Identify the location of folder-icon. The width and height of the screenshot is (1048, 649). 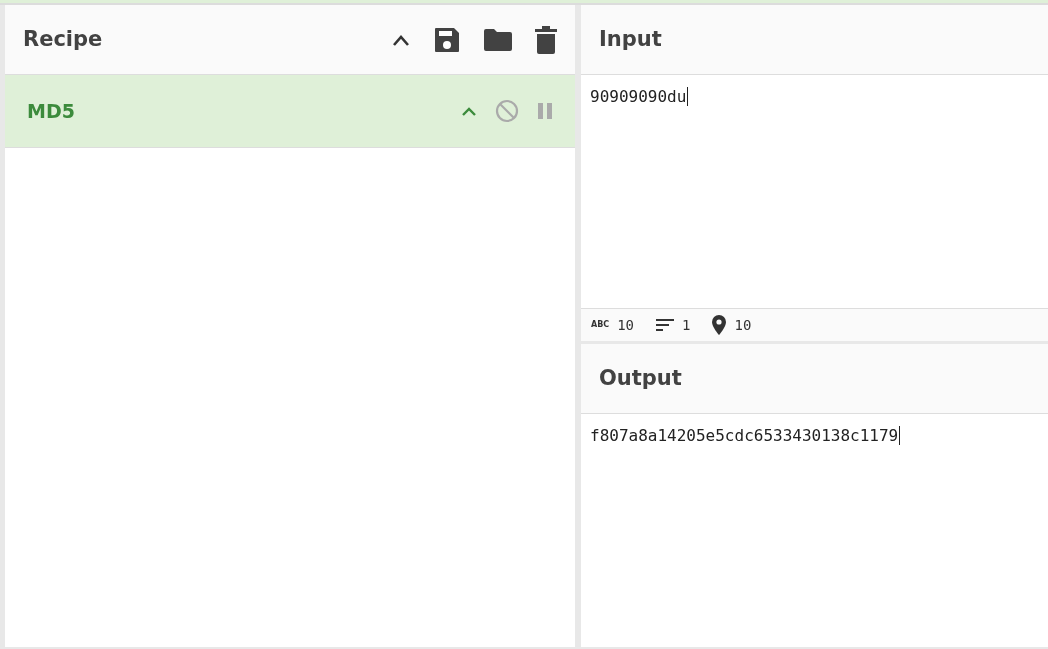
(498, 39).